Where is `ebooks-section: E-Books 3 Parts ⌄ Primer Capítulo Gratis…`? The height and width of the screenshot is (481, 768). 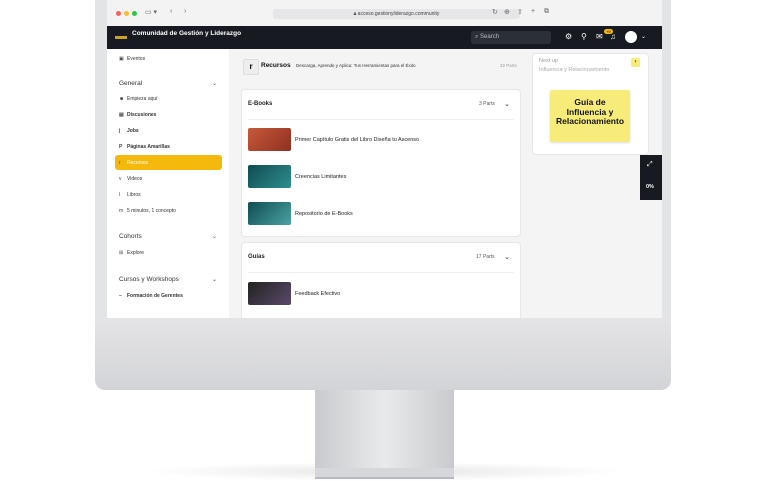
ebooks-section: E-Books 3 Parts ⌄ Primer Capítulo Gratis… is located at coordinates (381, 163).